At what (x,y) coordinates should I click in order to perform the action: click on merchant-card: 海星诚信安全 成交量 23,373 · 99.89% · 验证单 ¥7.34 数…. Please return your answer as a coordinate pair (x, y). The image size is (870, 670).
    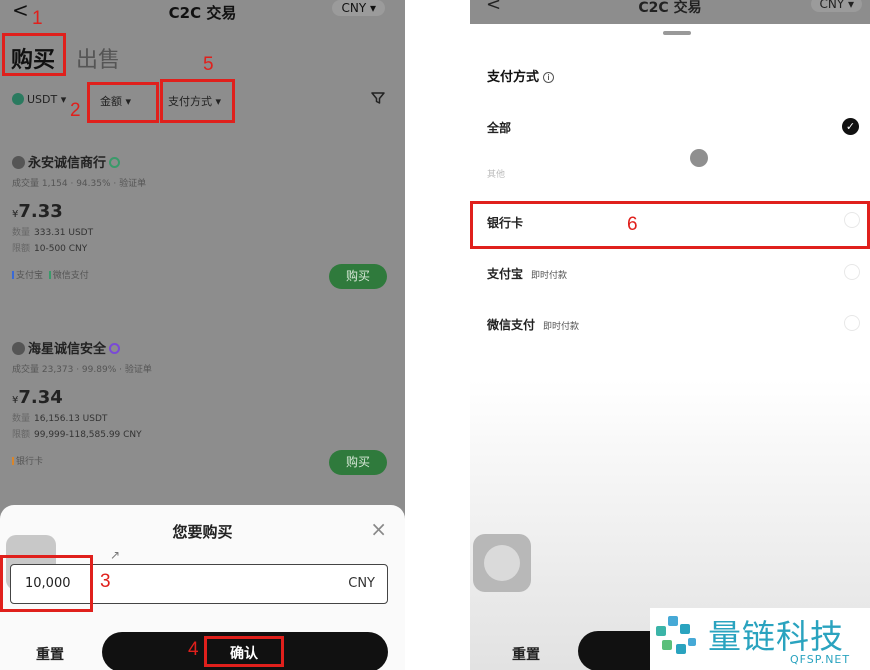
    Looking at the image, I should click on (202, 406).